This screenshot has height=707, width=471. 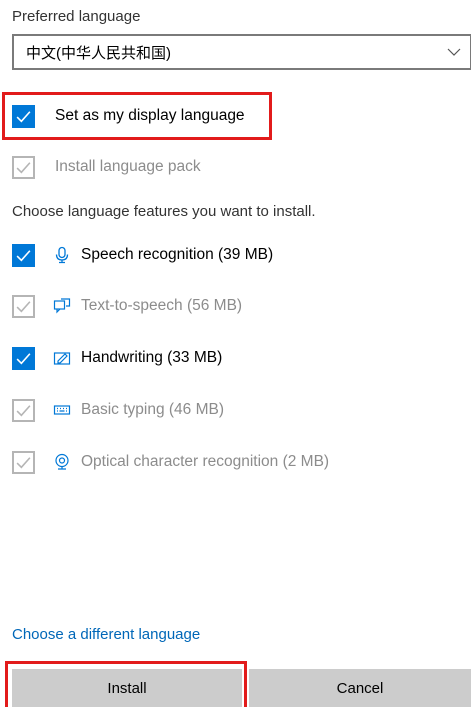 What do you see at coordinates (150, 115) in the screenshot?
I see `display-language-label: Set as my display language` at bounding box center [150, 115].